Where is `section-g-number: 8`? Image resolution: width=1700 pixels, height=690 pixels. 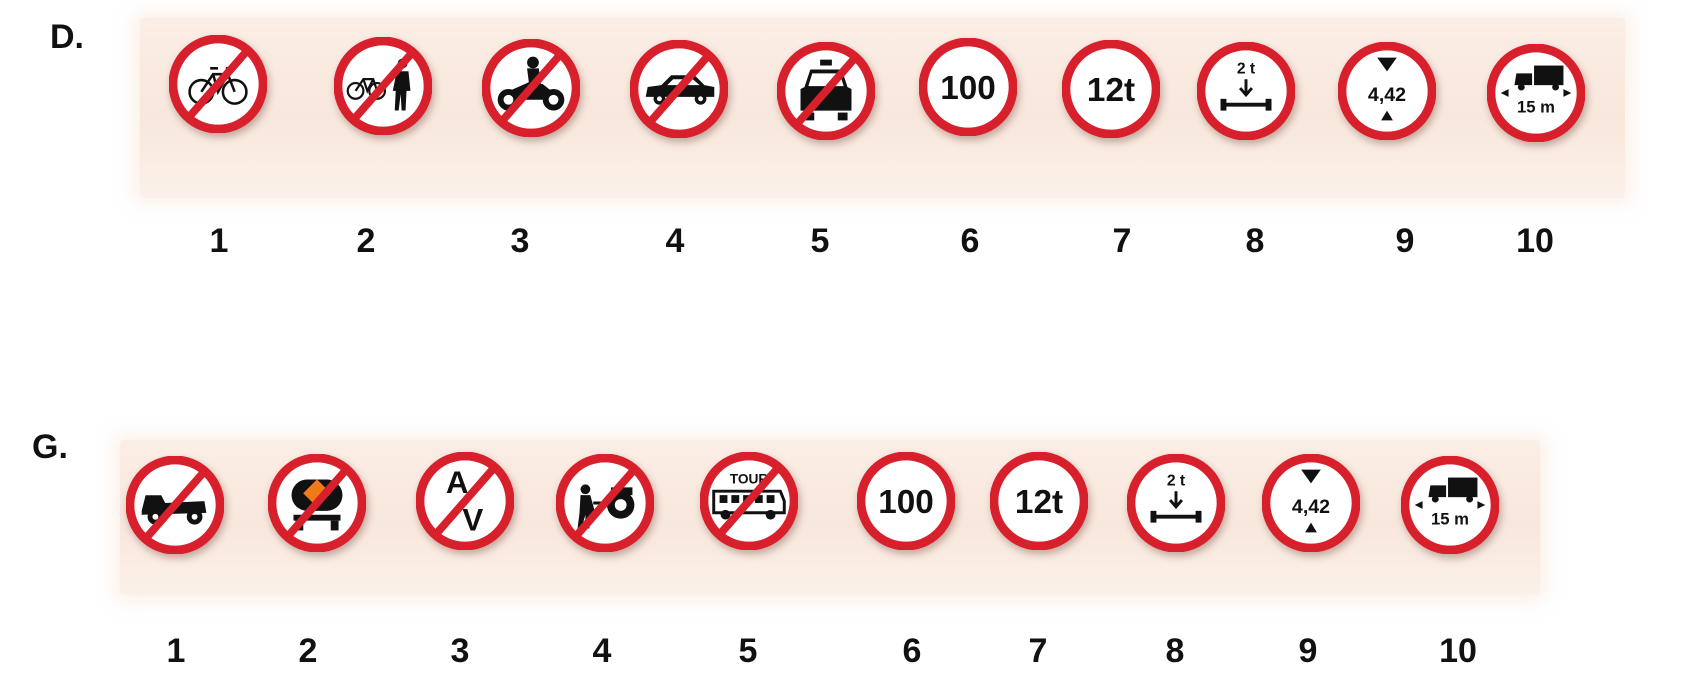 section-g-number: 8 is located at coordinates (1175, 651).